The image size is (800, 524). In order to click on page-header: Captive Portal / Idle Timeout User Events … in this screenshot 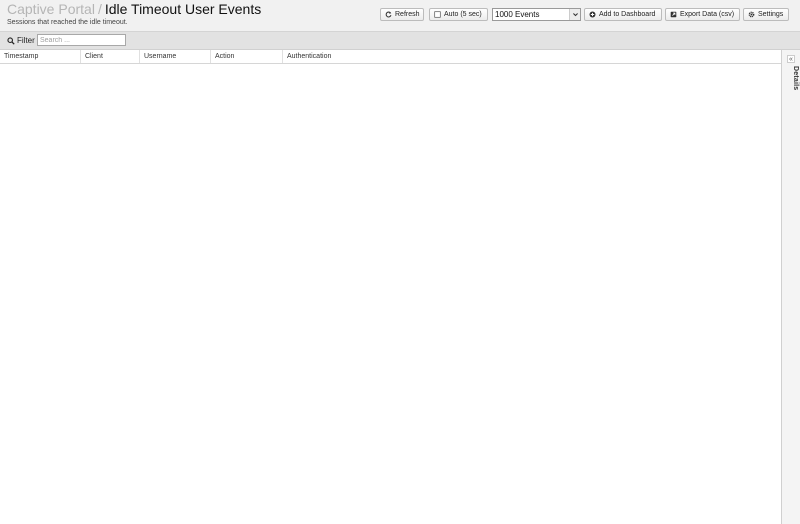, I will do `click(400, 15)`.